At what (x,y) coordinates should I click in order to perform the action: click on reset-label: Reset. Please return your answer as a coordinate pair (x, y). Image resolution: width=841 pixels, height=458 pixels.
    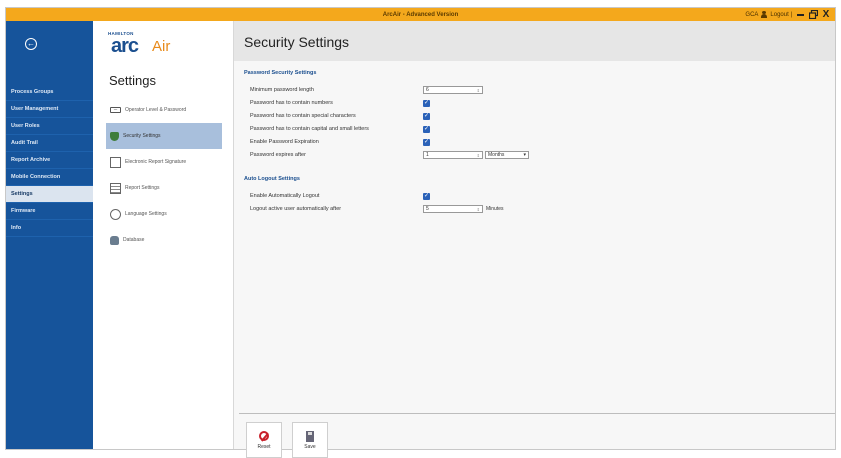
    Looking at the image, I should click on (264, 446).